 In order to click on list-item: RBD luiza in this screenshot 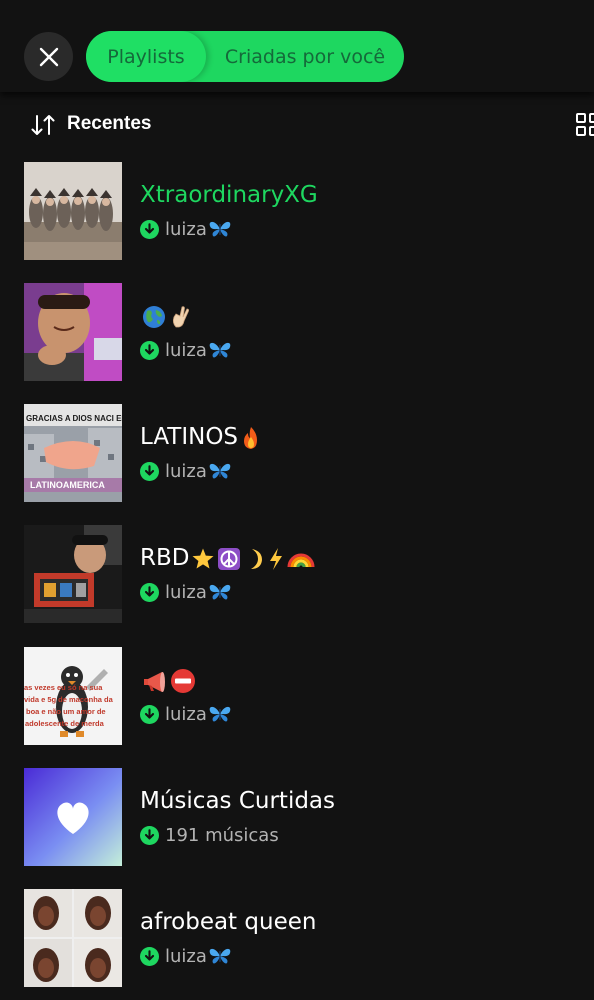, I will do `click(297, 574)`.